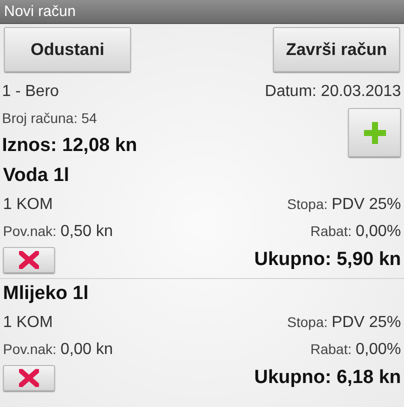  What do you see at coordinates (86, 232) in the screenshot?
I see `deposit-value: 0,50 kn` at bounding box center [86, 232].